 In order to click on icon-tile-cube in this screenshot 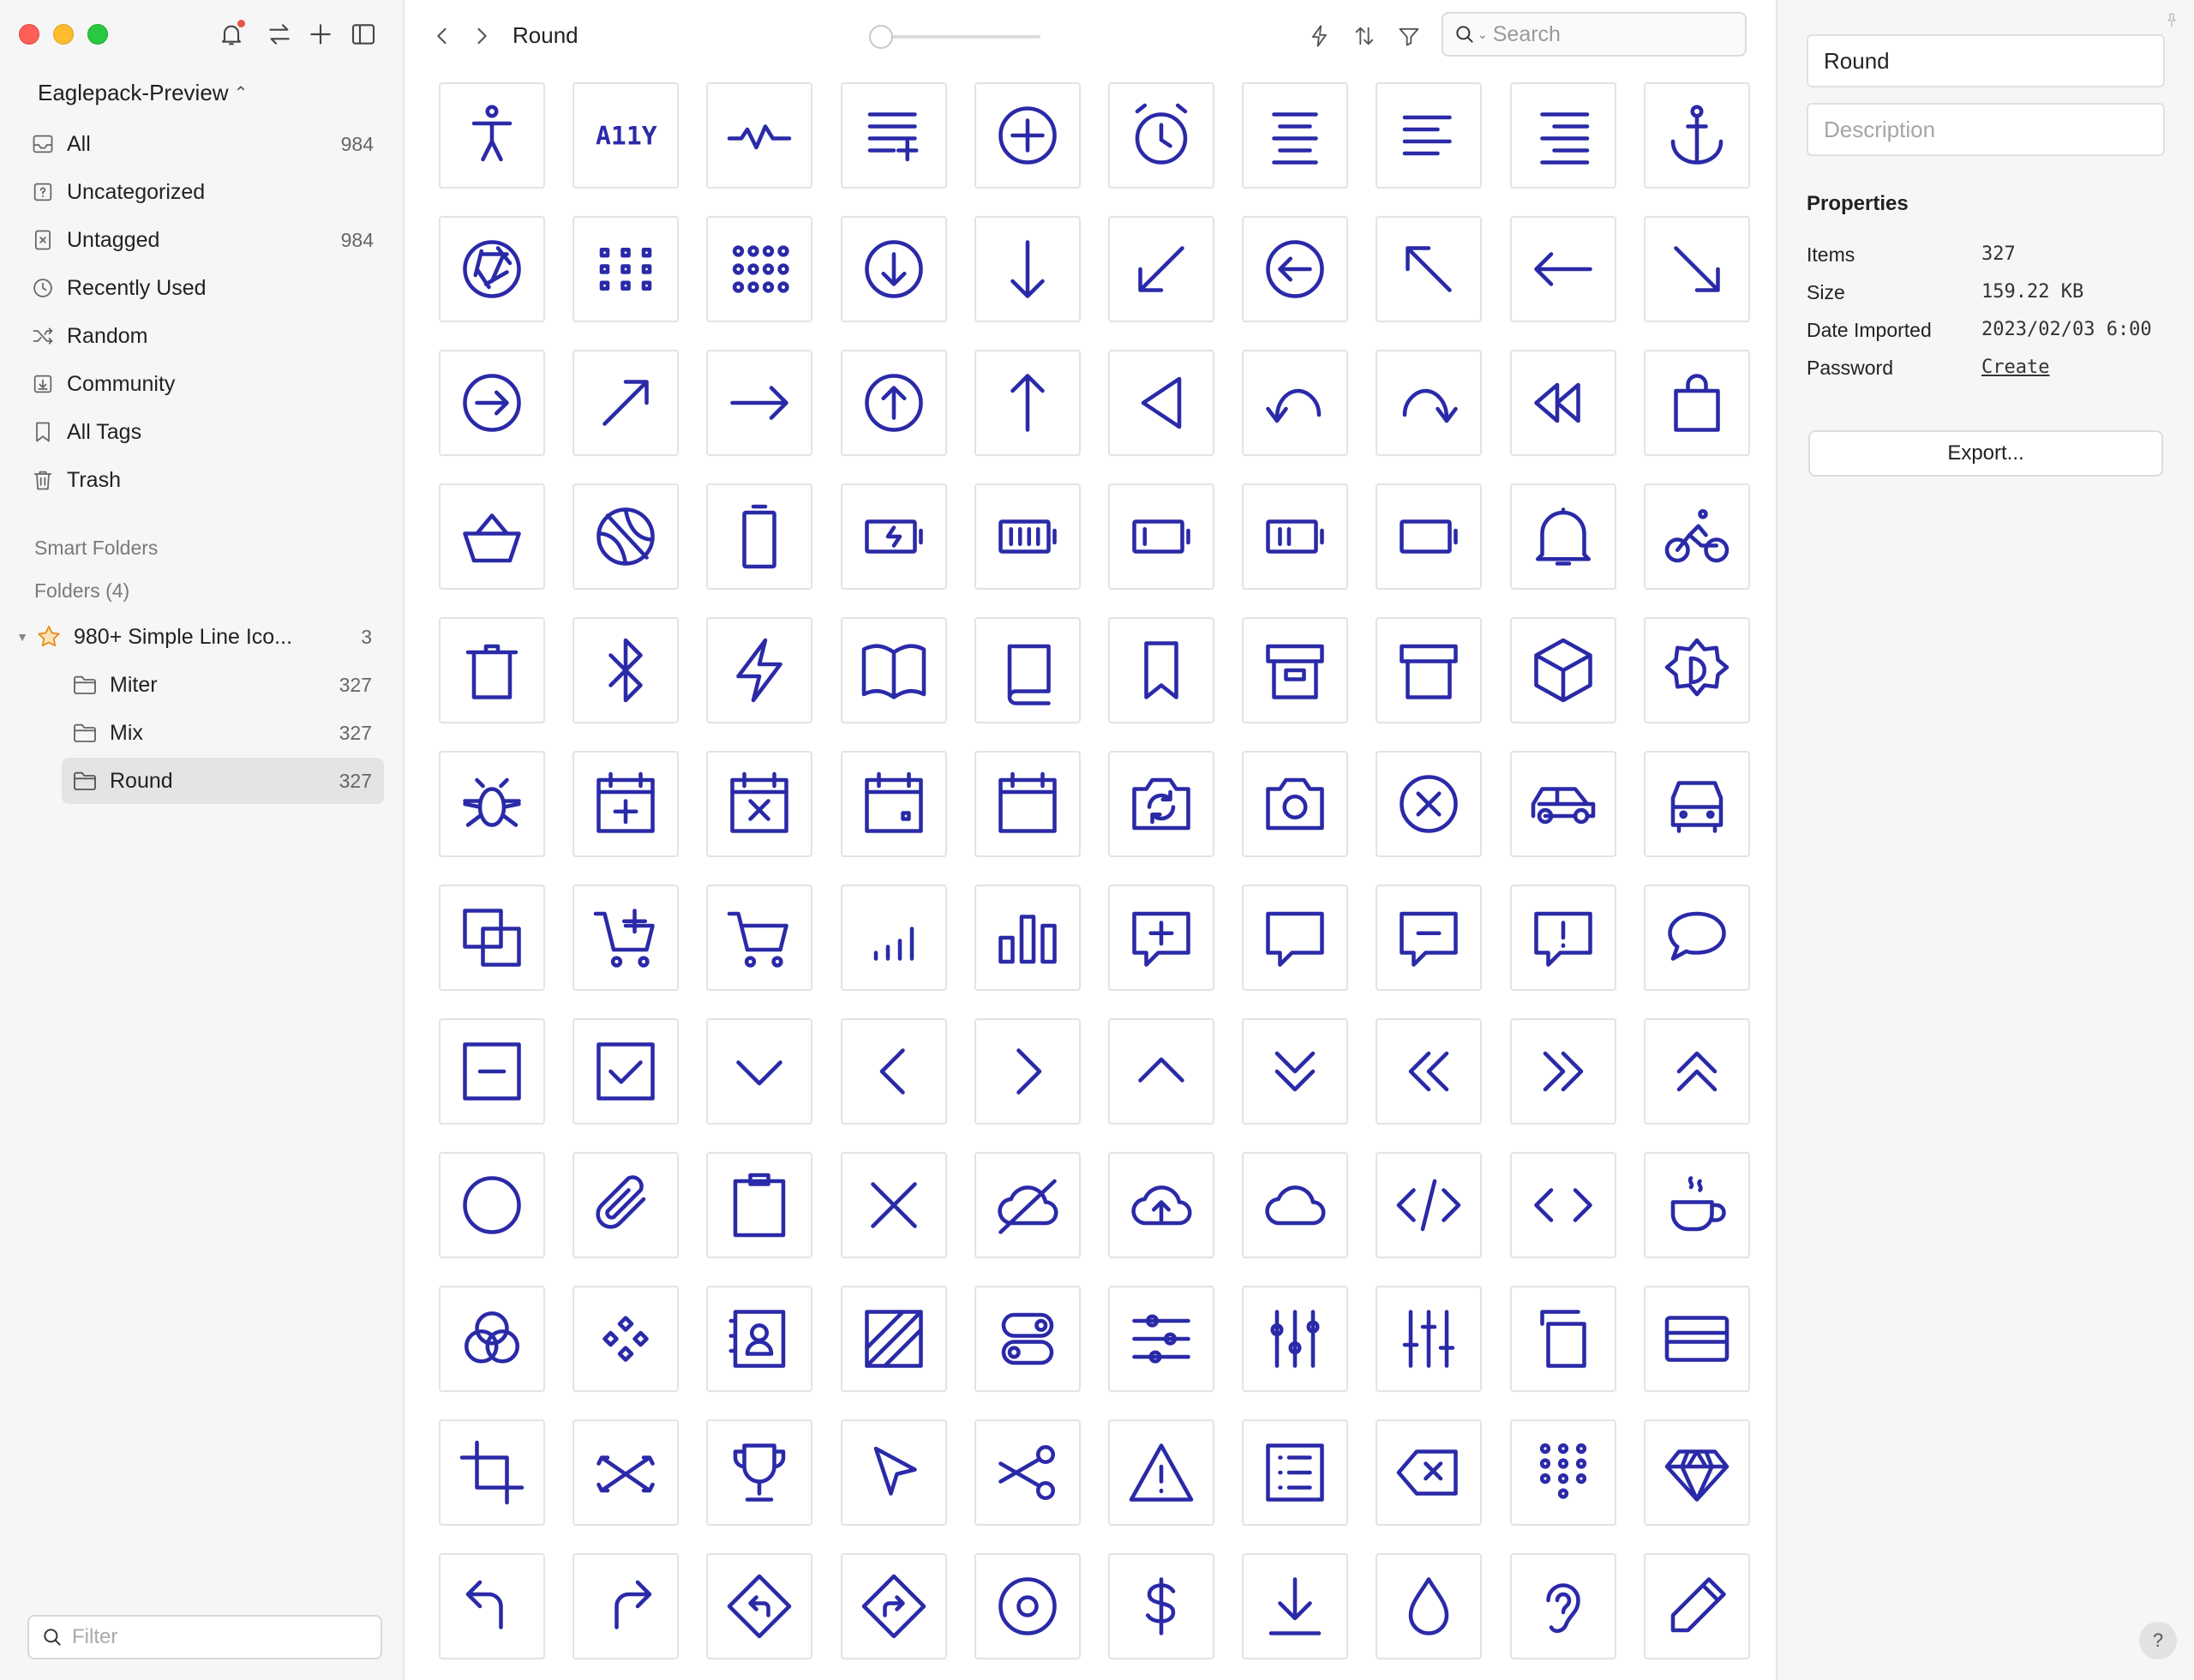, I will do `click(1563, 670)`.